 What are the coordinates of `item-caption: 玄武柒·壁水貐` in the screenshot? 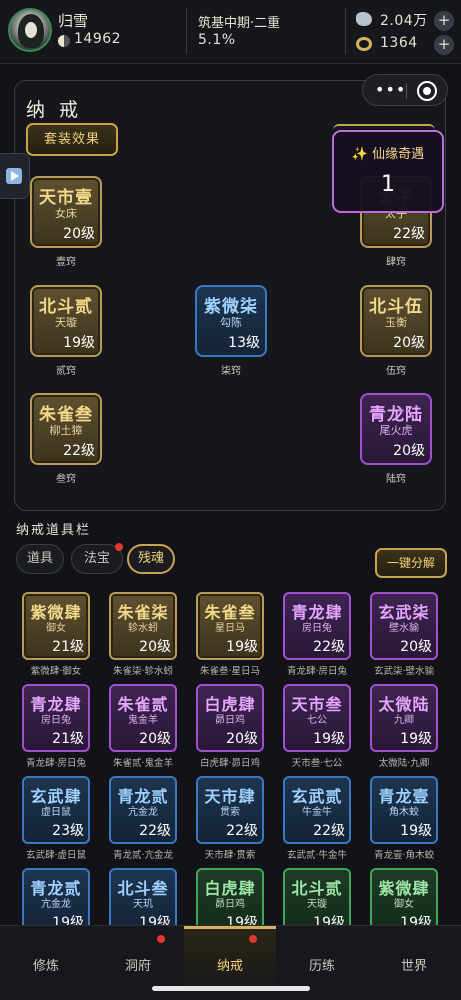 It's located at (404, 671).